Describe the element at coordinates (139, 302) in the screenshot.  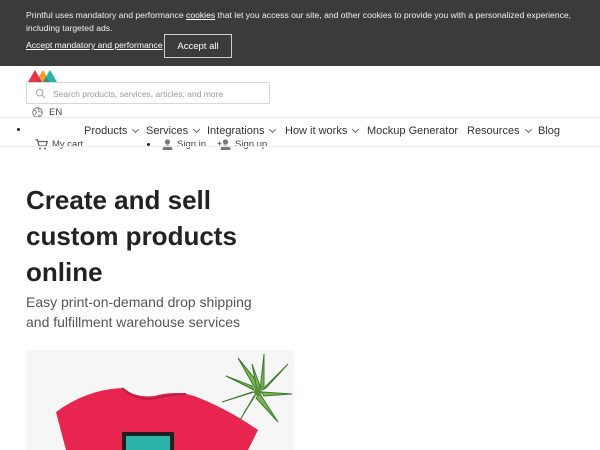
I see `hero-subtitle-line: Easy print-on-demand drop shipping` at that location.